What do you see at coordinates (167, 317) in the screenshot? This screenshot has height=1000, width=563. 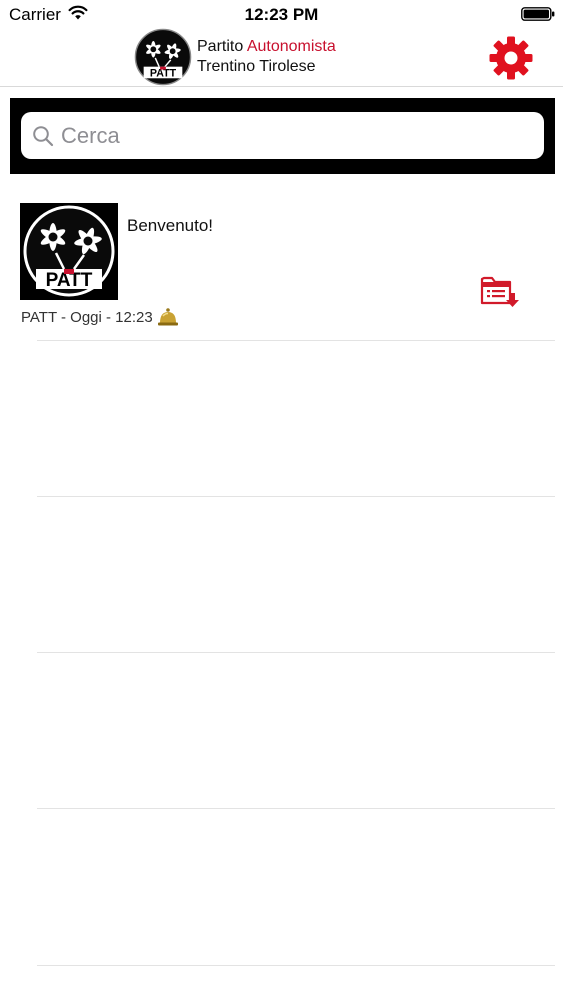 I see `bell-icon` at bounding box center [167, 317].